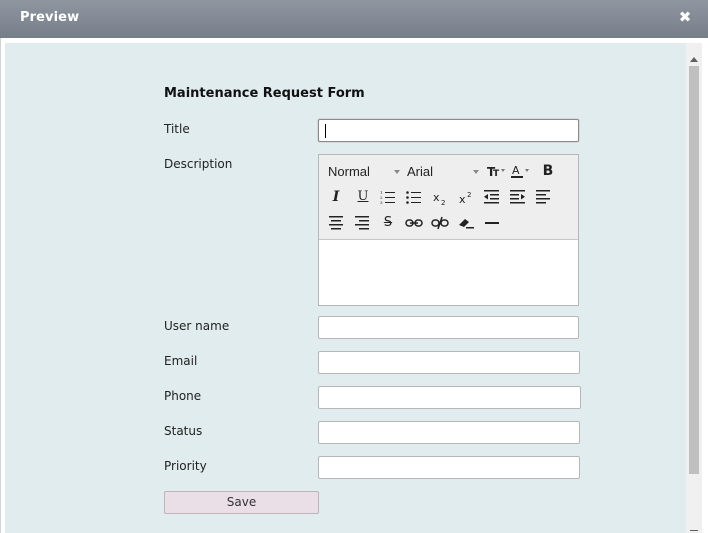  I want to click on description-label: Description, so click(198, 164).